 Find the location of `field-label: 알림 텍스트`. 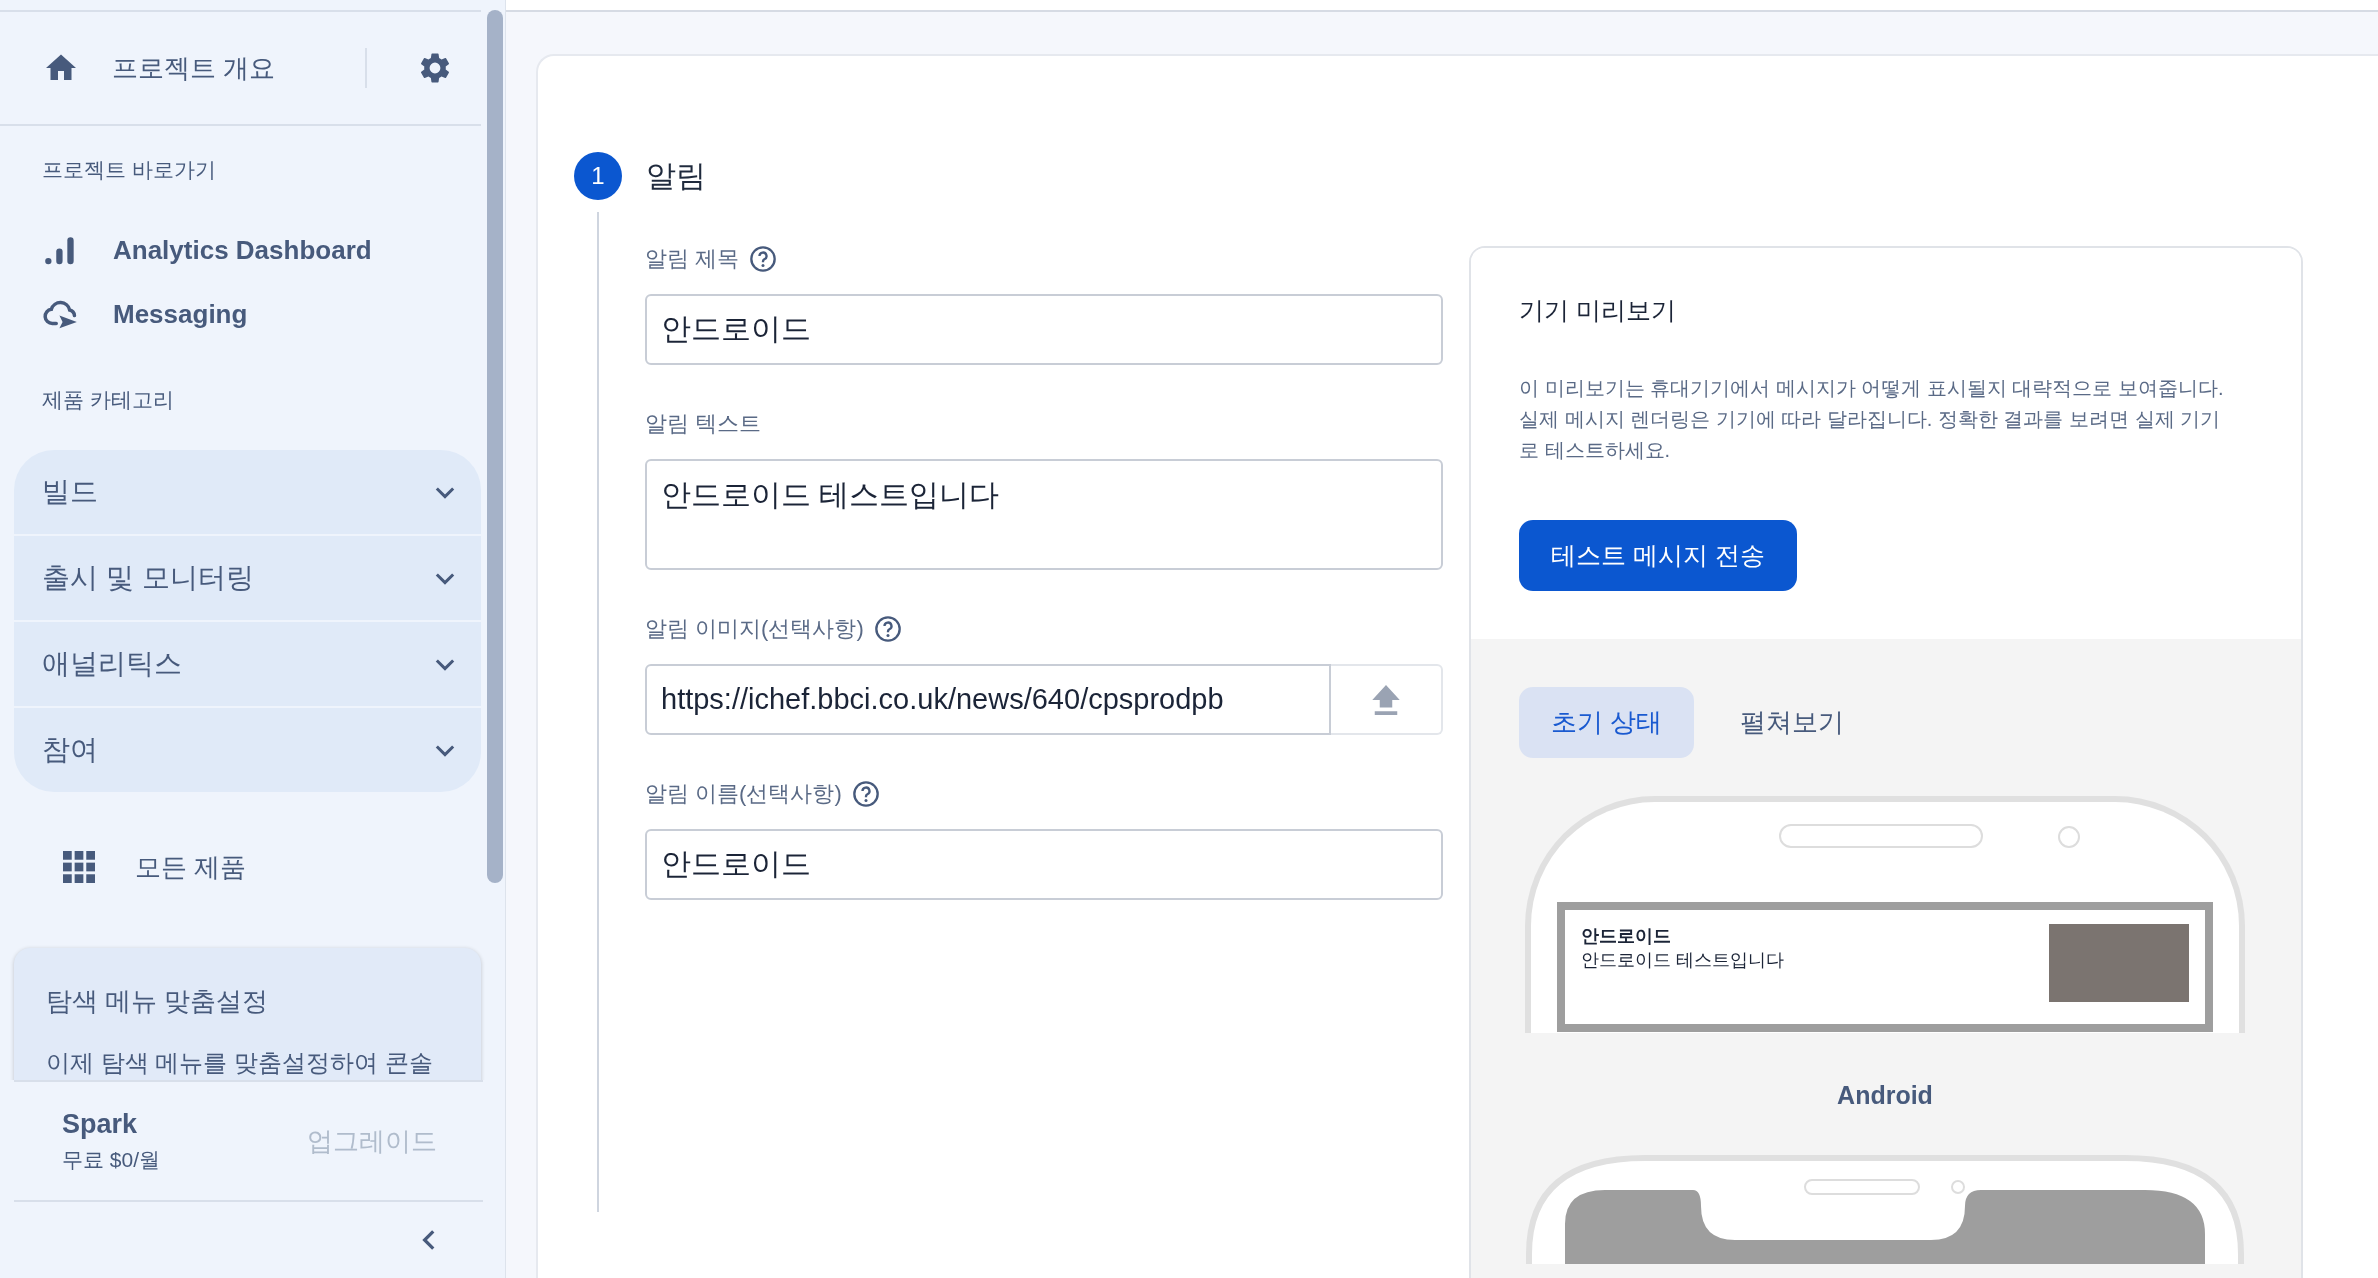

field-label: 알림 텍스트 is located at coordinates (703, 424).